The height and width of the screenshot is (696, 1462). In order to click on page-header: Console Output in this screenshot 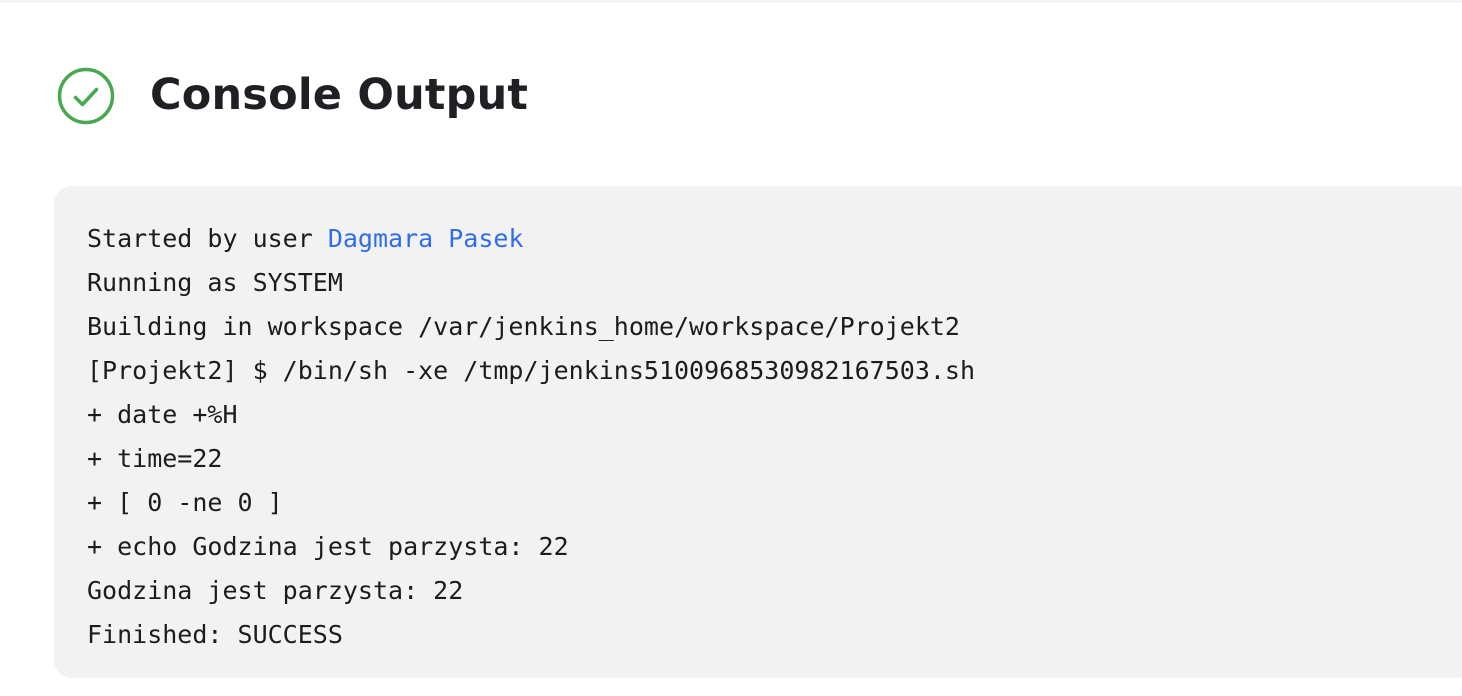, I will do `click(292, 96)`.